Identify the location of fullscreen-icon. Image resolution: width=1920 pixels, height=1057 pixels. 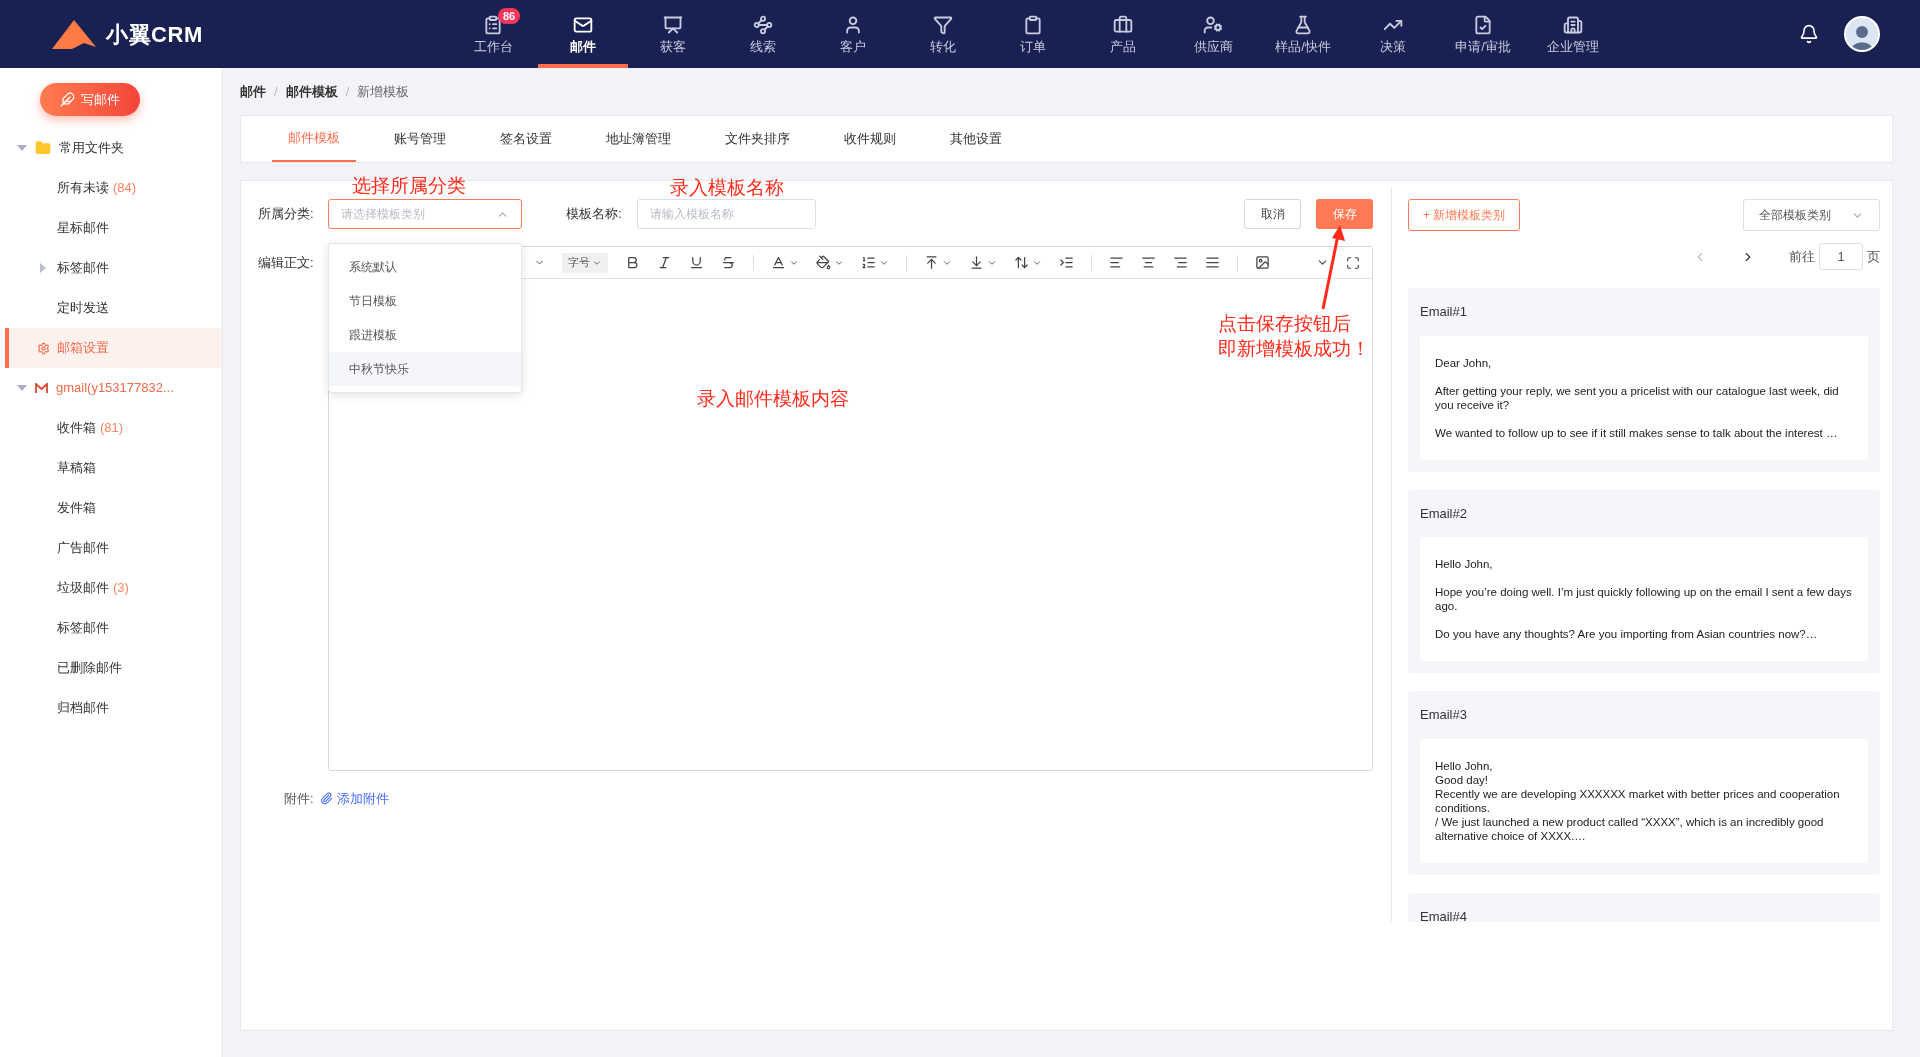
(1353, 262).